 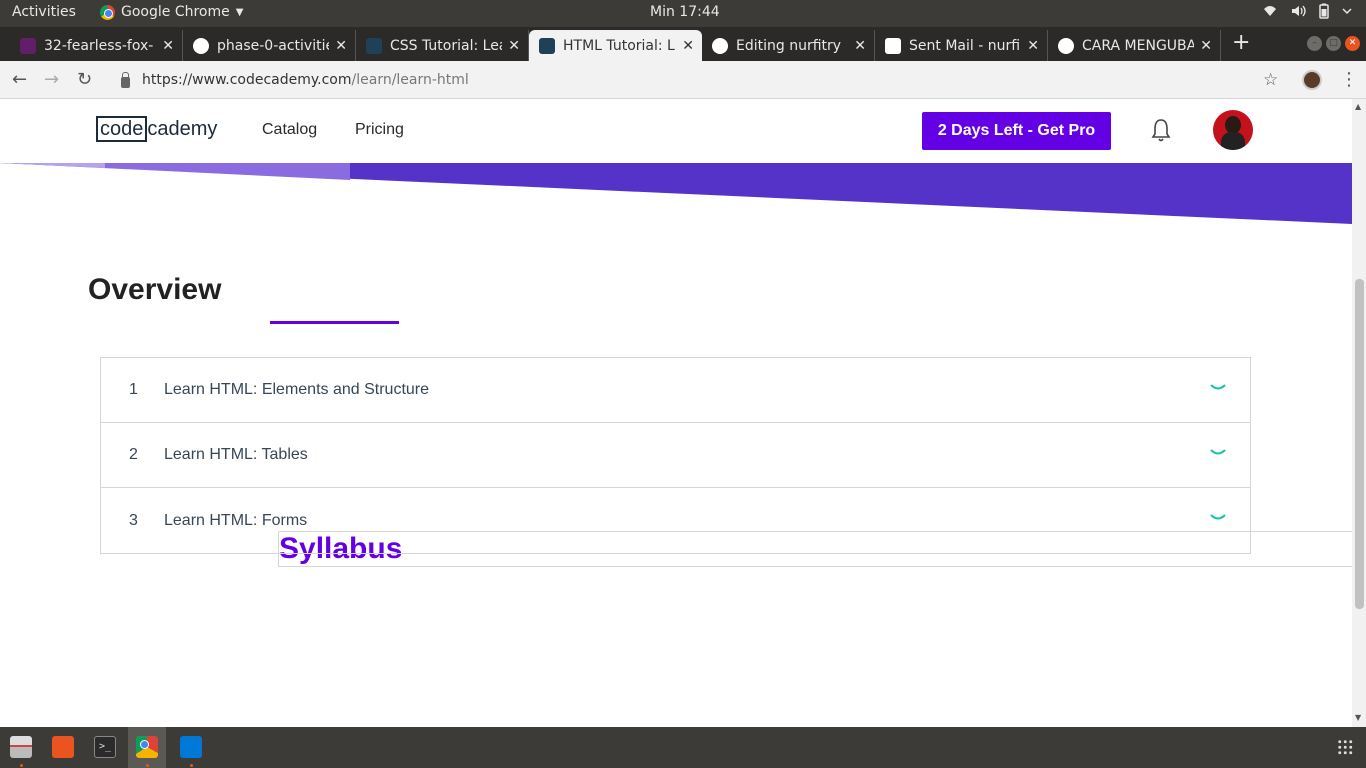 I want to click on browser-tab: Sent Mail - nurfi ✕, so click(x=961, y=45).